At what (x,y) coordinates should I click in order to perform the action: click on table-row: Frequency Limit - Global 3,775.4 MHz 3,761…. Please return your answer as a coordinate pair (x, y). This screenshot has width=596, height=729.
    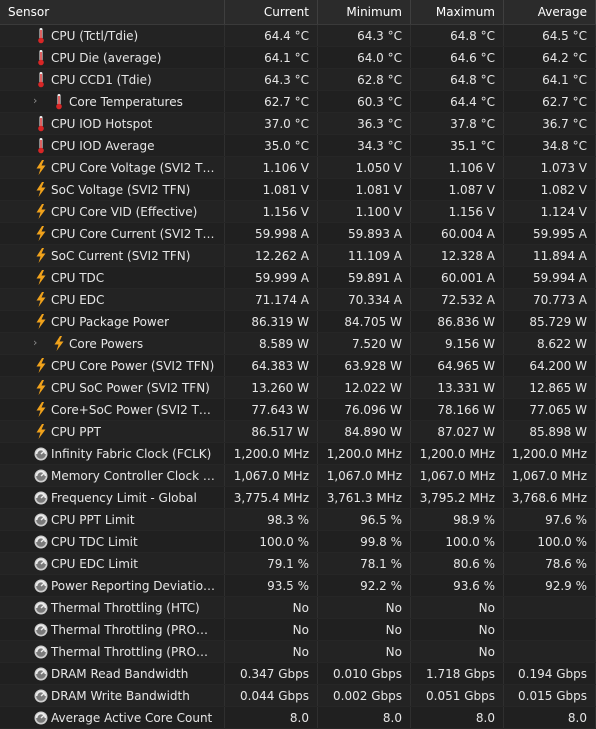
    Looking at the image, I should click on (298, 498).